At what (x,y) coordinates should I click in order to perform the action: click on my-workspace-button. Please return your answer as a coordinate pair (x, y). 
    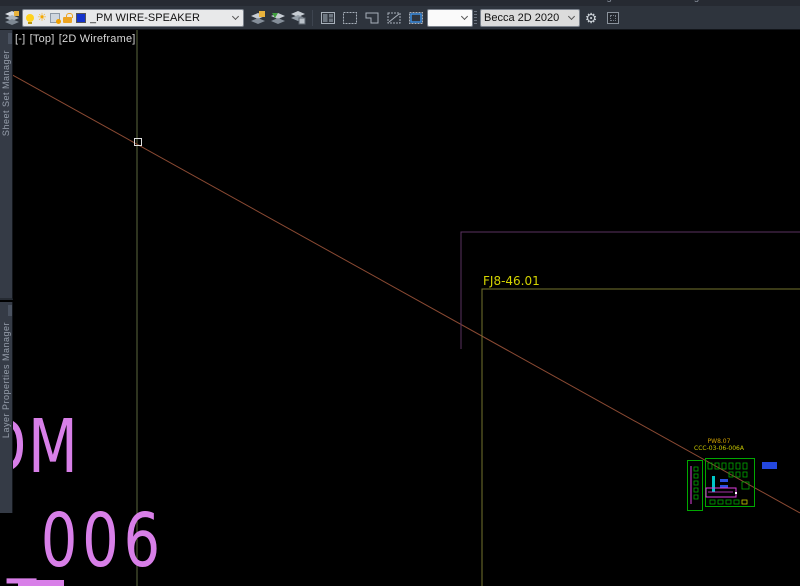
    Looking at the image, I should click on (613, 18).